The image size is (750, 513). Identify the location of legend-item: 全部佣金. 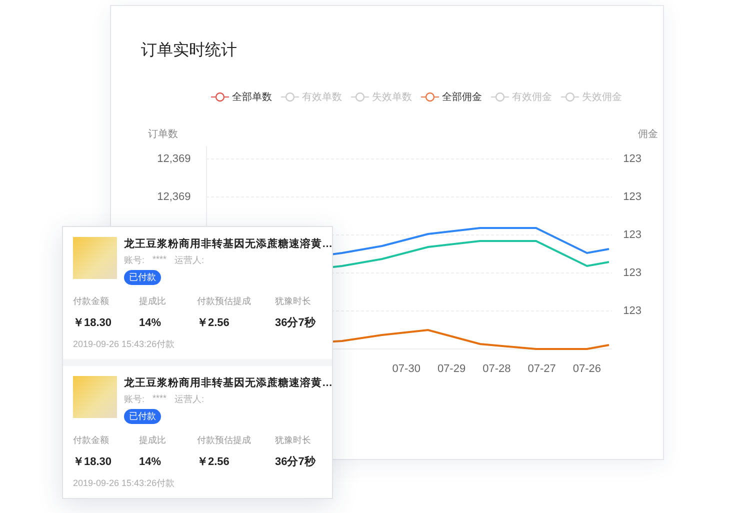
(451, 97).